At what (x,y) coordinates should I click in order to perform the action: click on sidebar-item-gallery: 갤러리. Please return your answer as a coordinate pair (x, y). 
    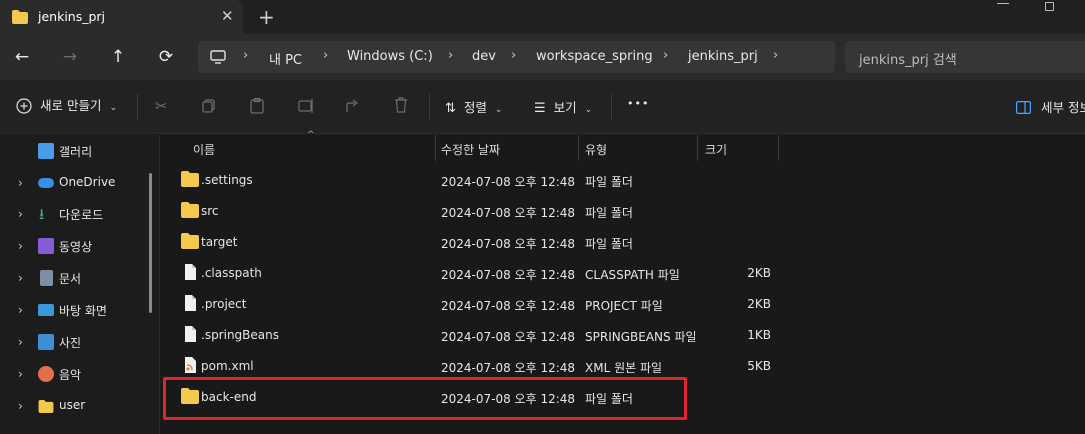
    Looking at the image, I should click on (75, 151).